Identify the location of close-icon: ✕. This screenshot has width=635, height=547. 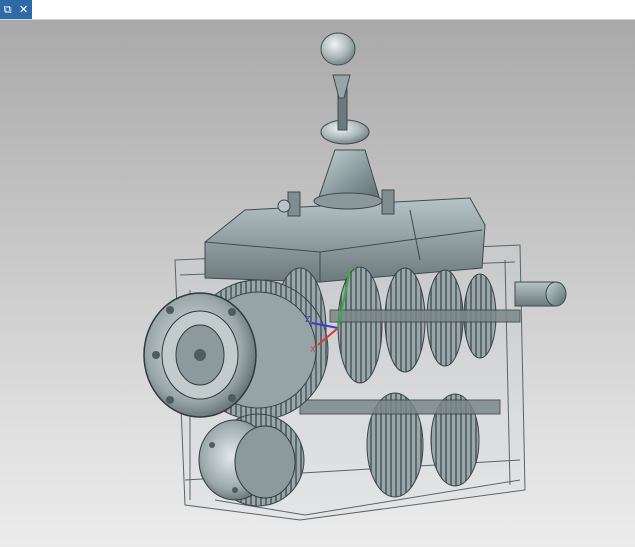
(23, 9).